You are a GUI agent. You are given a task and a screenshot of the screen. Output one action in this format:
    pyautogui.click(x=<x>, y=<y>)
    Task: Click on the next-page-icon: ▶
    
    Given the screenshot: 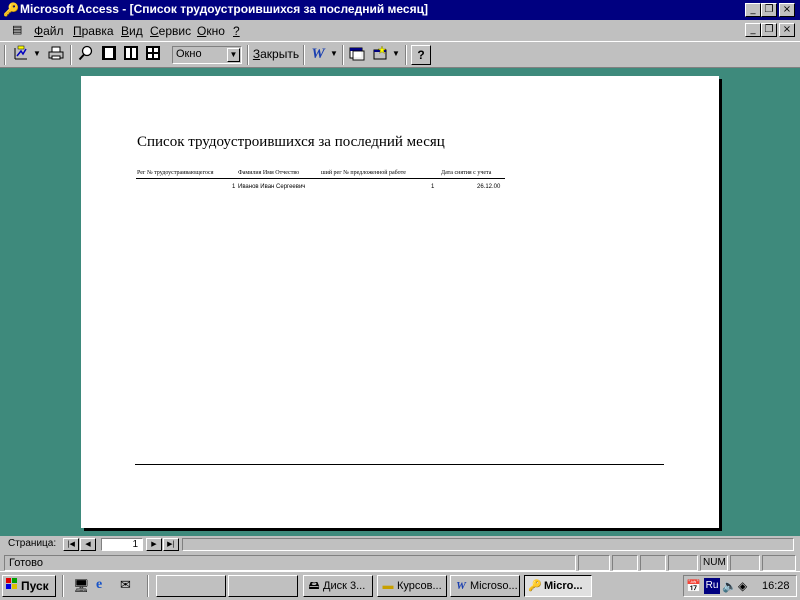 What is the action you would take?
    pyautogui.click(x=154, y=544)
    